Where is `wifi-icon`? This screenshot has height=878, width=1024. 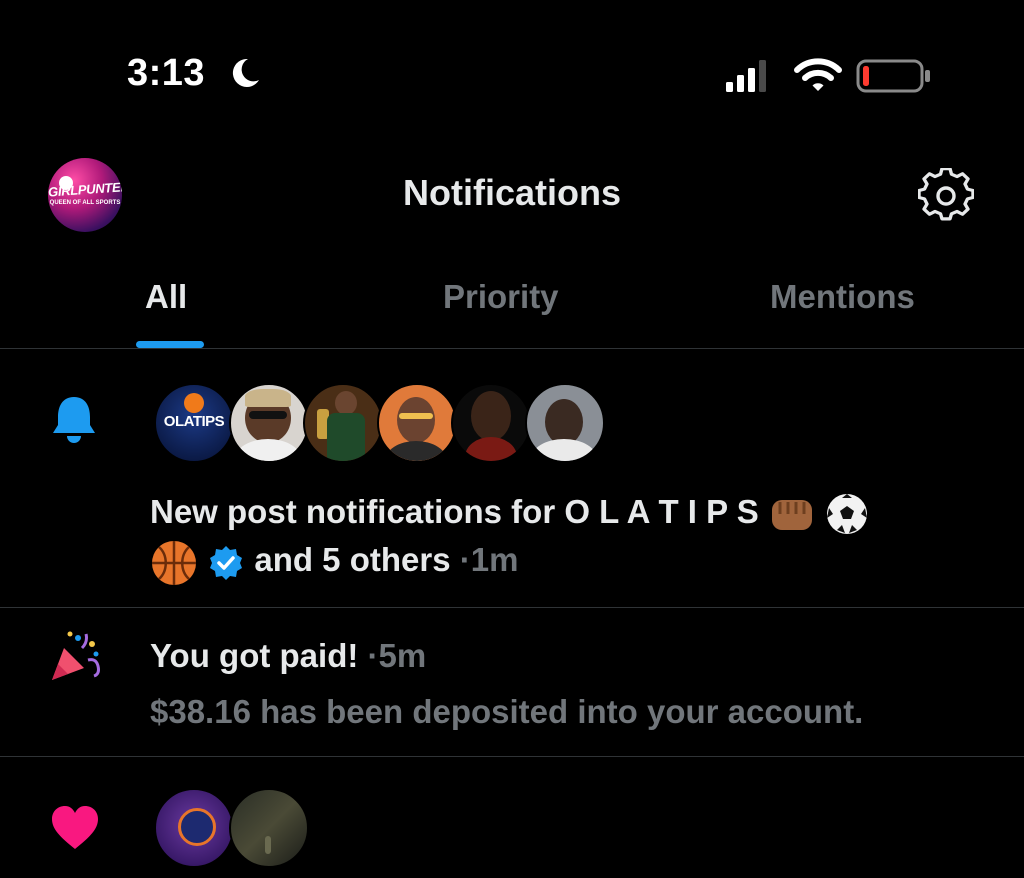
wifi-icon is located at coordinates (818, 74).